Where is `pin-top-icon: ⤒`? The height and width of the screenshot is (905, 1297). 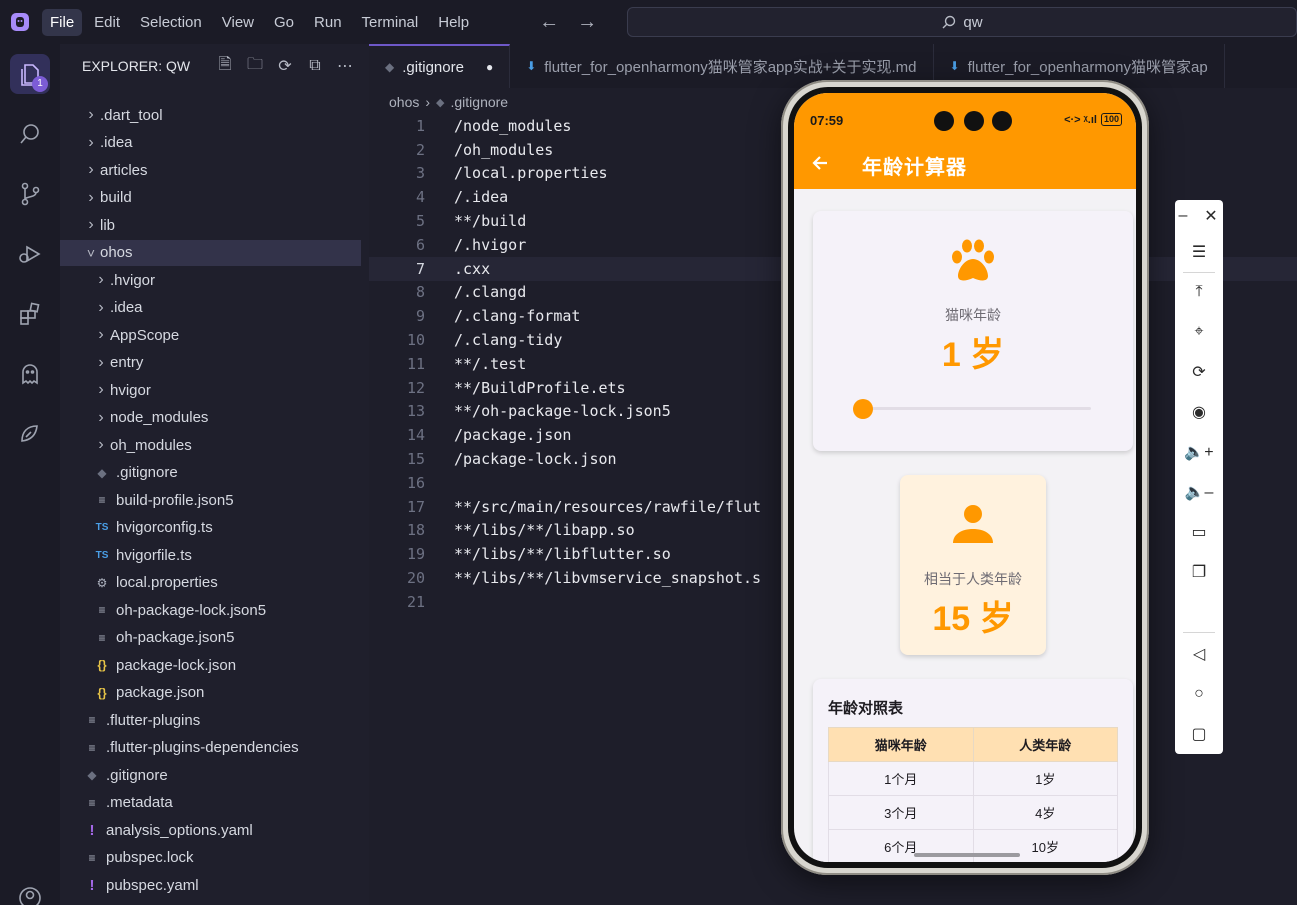
pin-top-icon: ⤒ is located at coordinates (1199, 292).